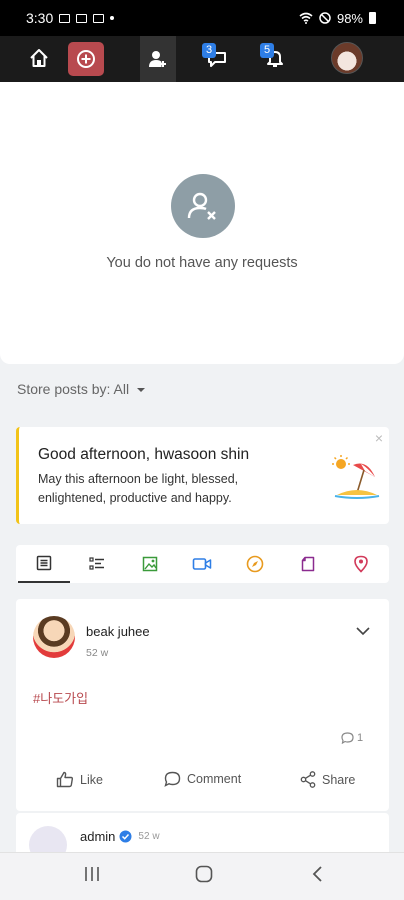 This screenshot has width=404, height=900. Describe the element at coordinates (118, 631) in the screenshot. I see `post-author-name: beak juhee` at that location.